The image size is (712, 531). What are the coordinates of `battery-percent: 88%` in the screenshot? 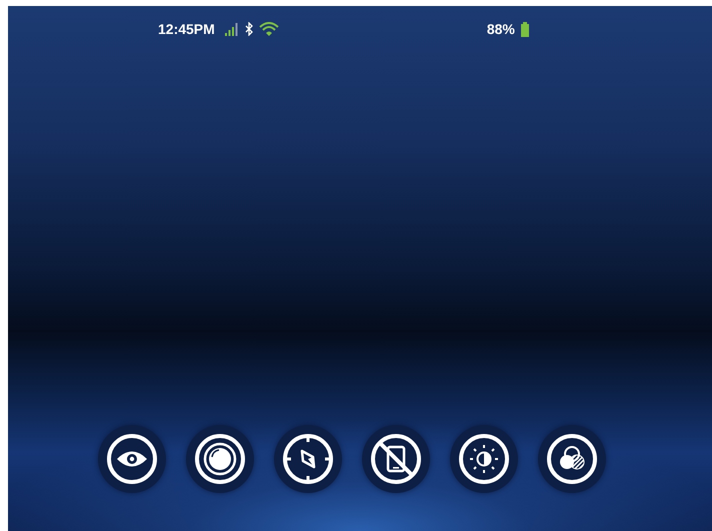 It's located at (500, 29).